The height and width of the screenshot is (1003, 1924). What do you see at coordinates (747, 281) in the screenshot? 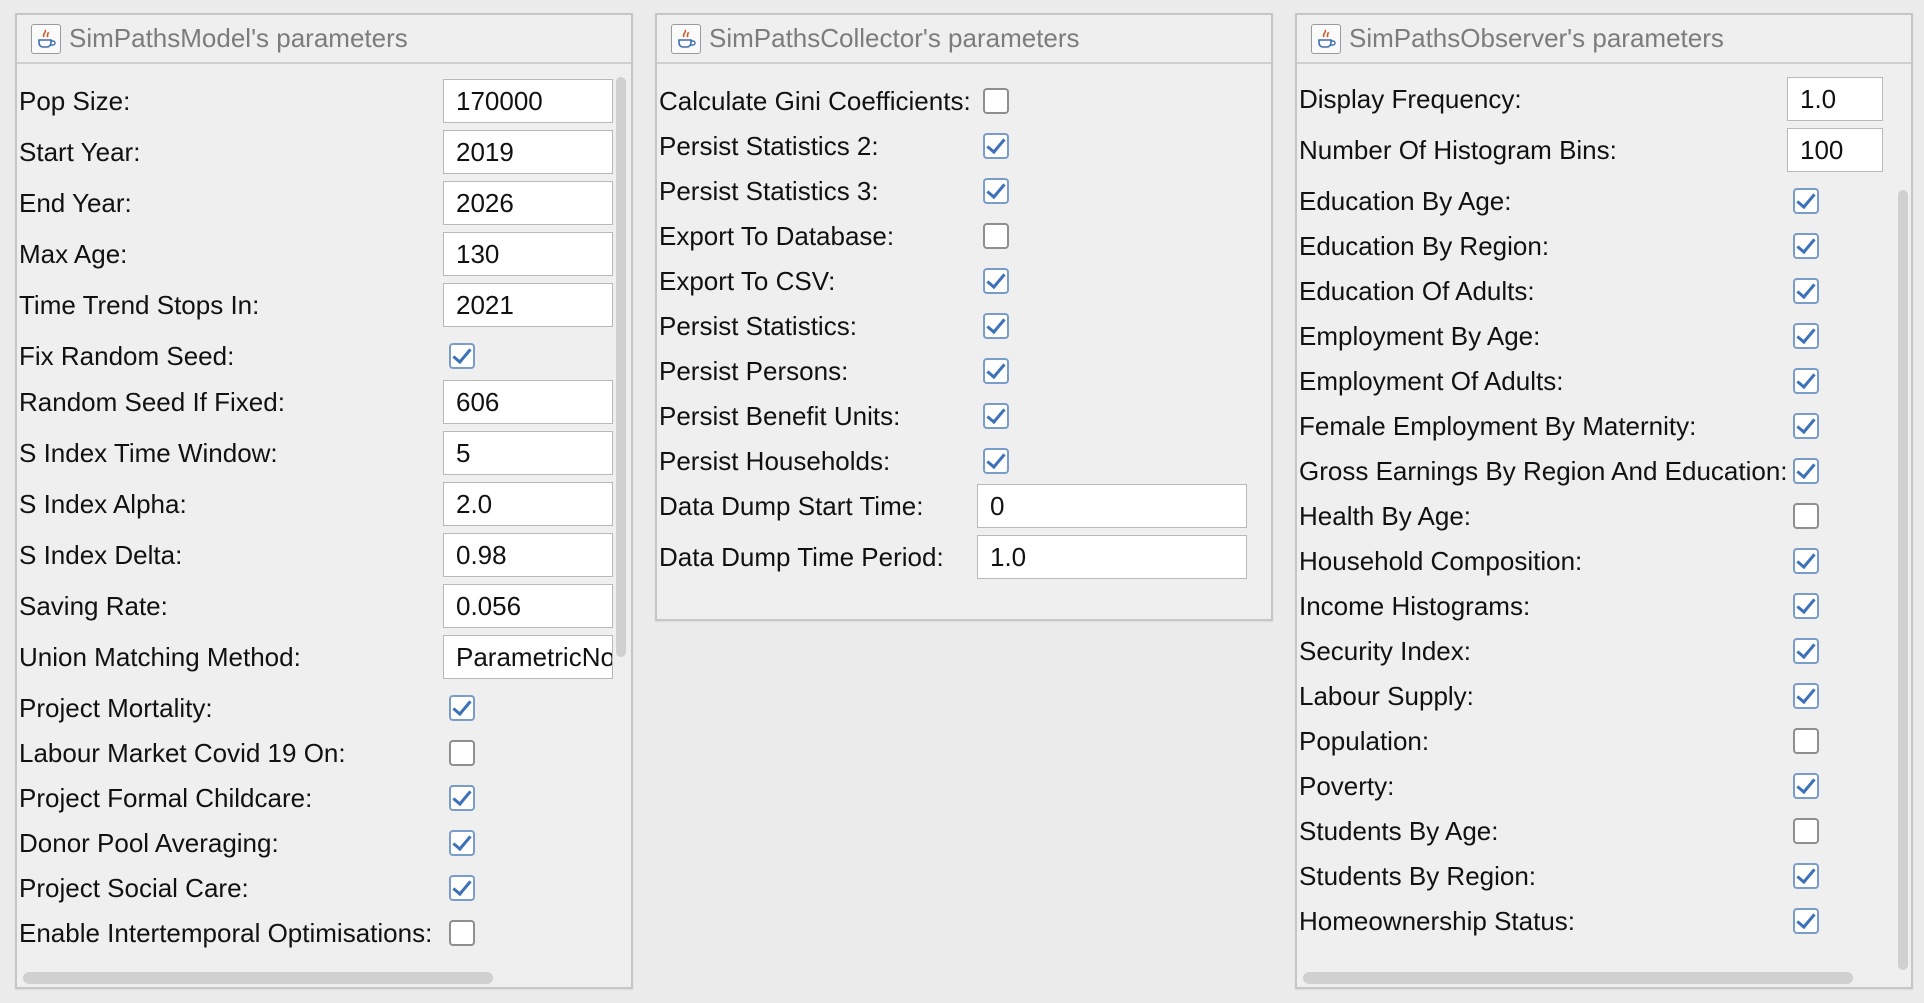
I see `param-label: Export To CSV:` at bounding box center [747, 281].